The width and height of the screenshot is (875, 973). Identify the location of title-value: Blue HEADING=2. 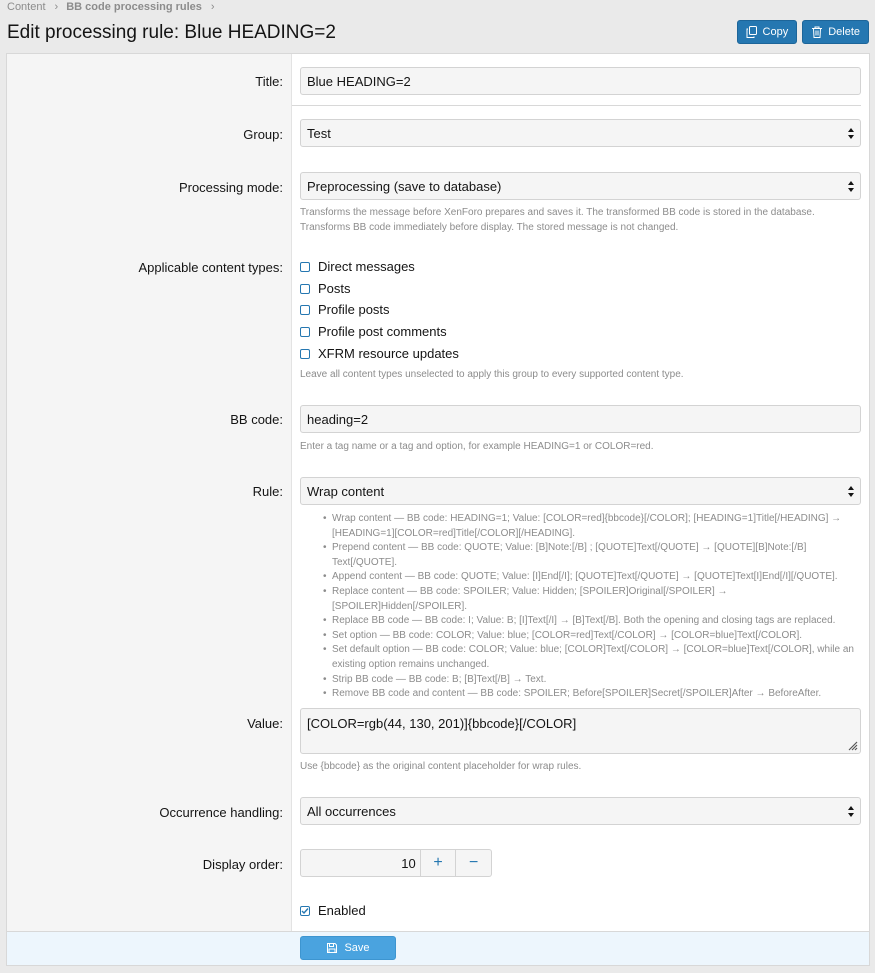
(359, 81).